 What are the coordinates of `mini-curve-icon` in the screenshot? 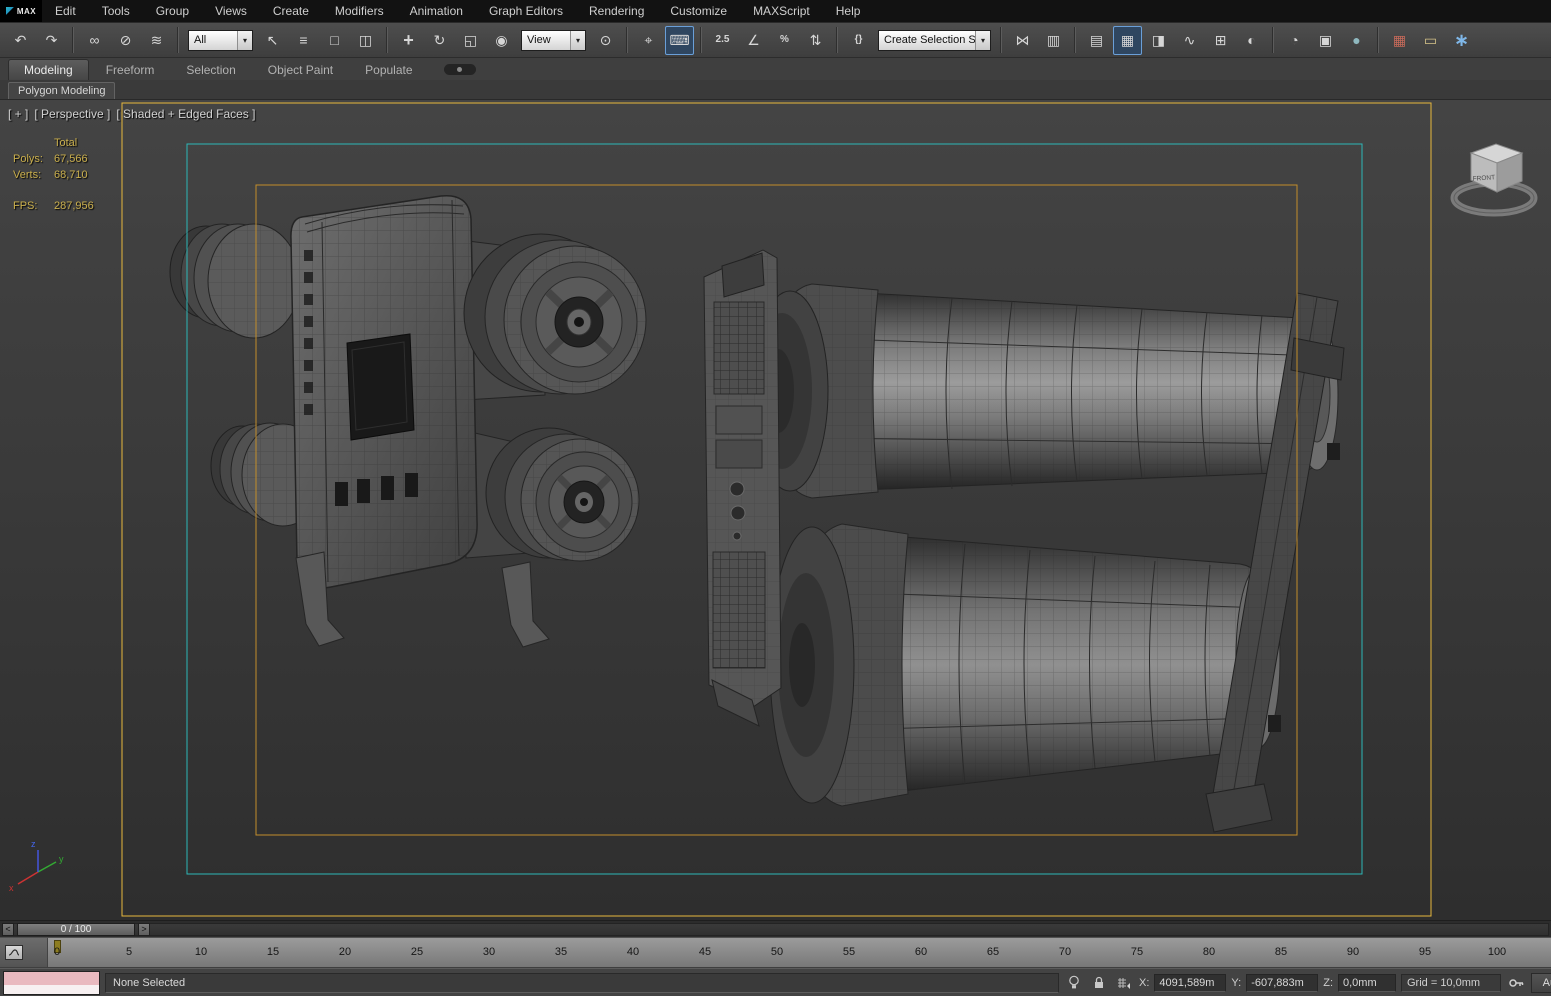 It's located at (14, 952).